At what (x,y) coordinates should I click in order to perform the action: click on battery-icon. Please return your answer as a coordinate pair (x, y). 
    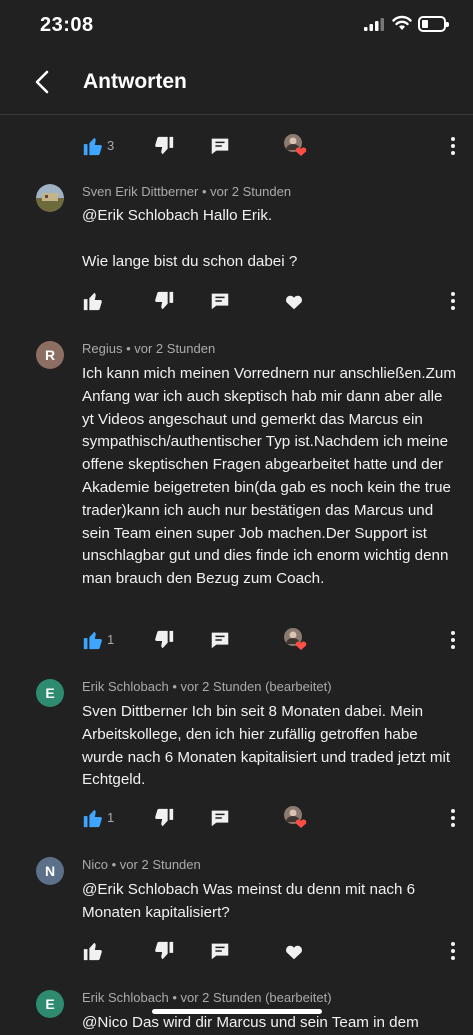
    Looking at the image, I should click on (433, 24).